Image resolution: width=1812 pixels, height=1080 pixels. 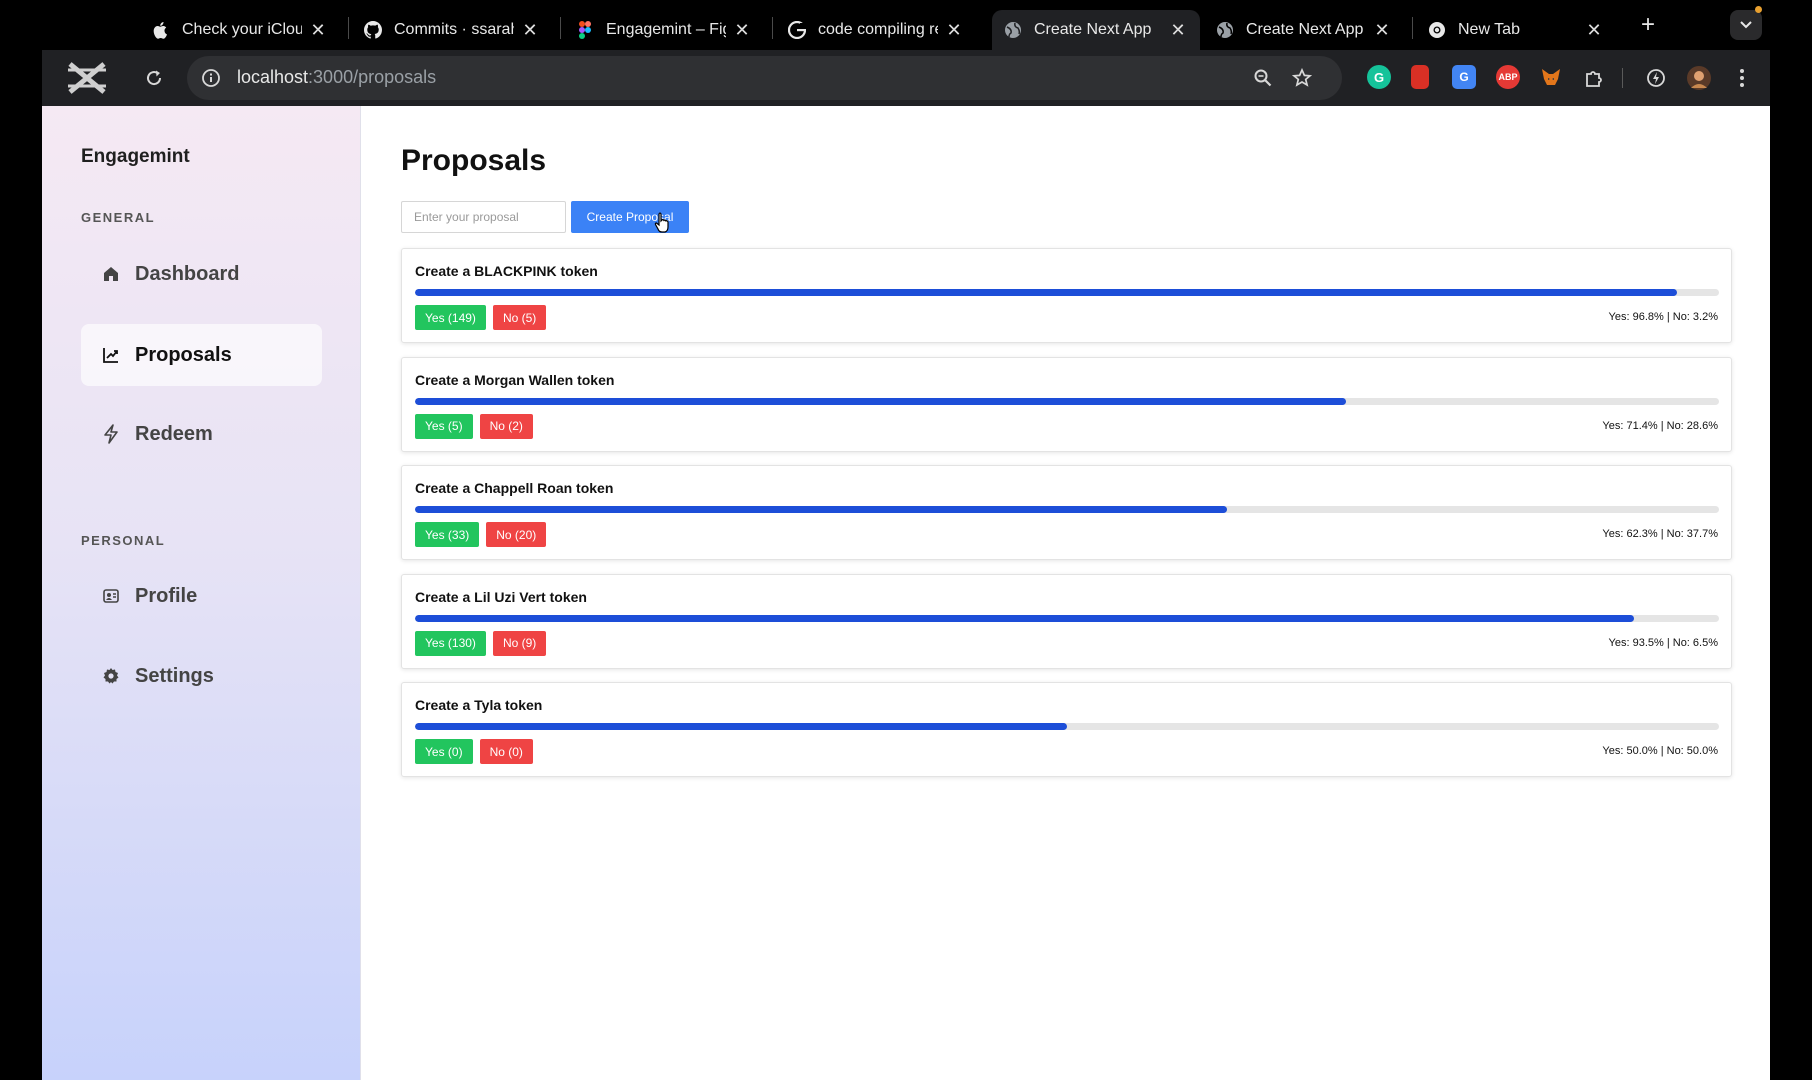 What do you see at coordinates (1660, 751) in the screenshot?
I see `vote-percentages: Yes: 50.0% | No: 50.0%` at bounding box center [1660, 751].